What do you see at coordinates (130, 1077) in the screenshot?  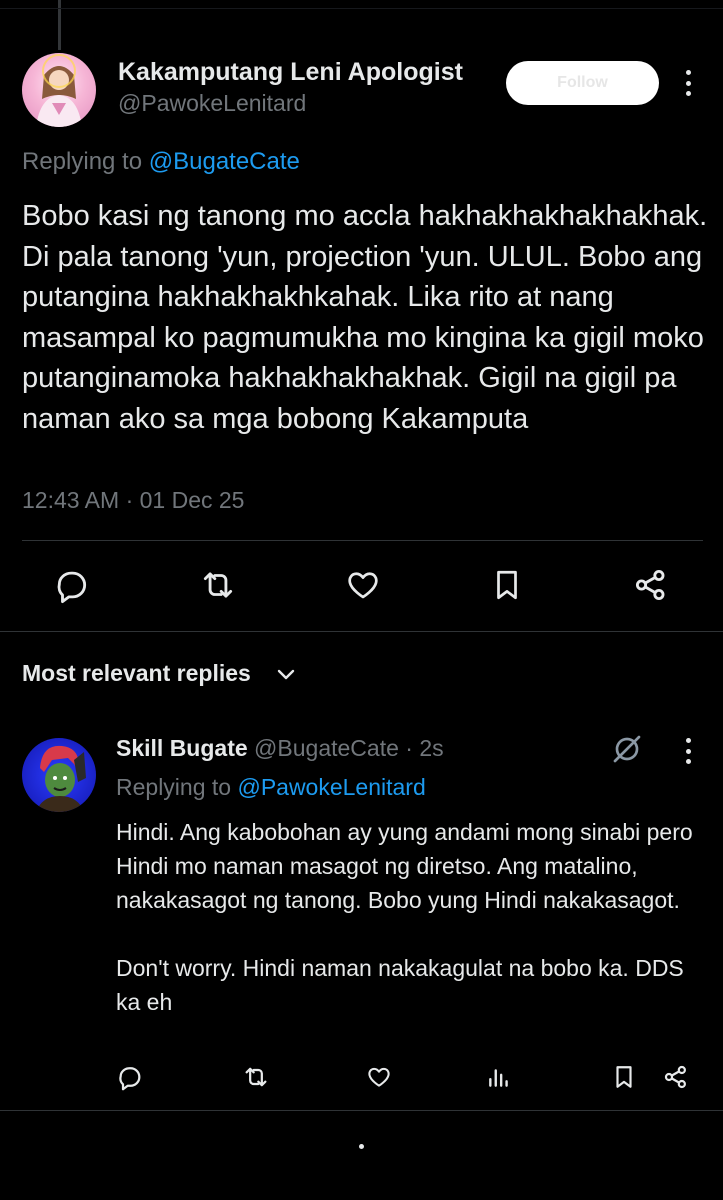 I see `reply-reply-icon` at bounding box center [130, 1077].